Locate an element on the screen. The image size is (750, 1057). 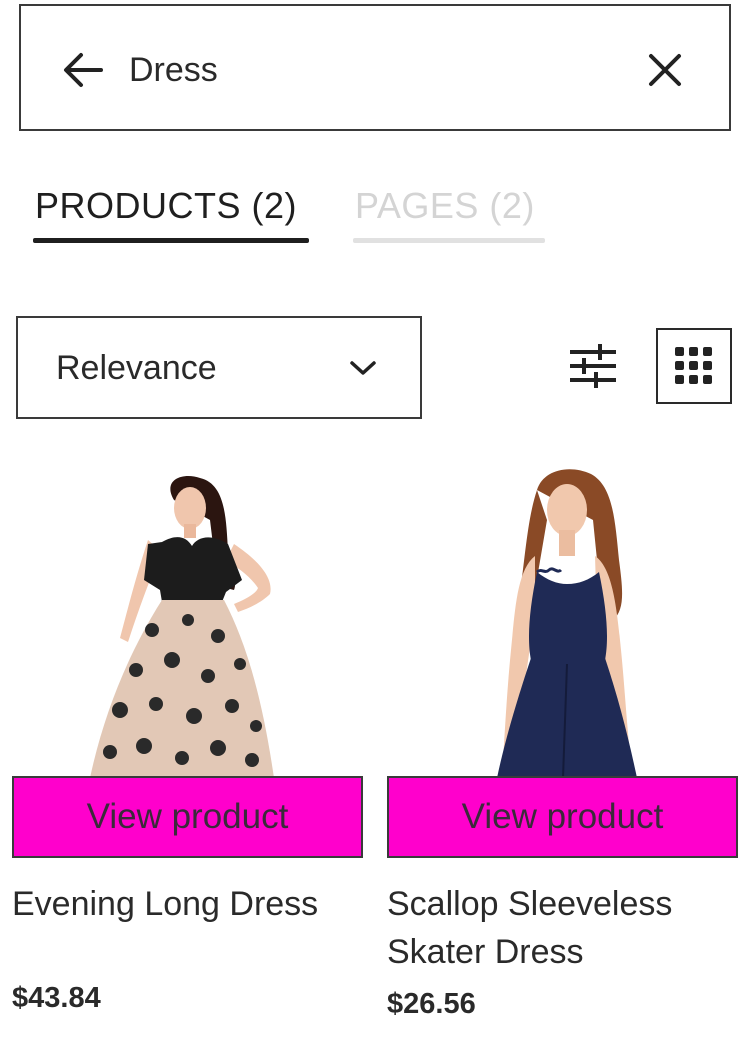
grid-icon is located at coordinates (693, 365).